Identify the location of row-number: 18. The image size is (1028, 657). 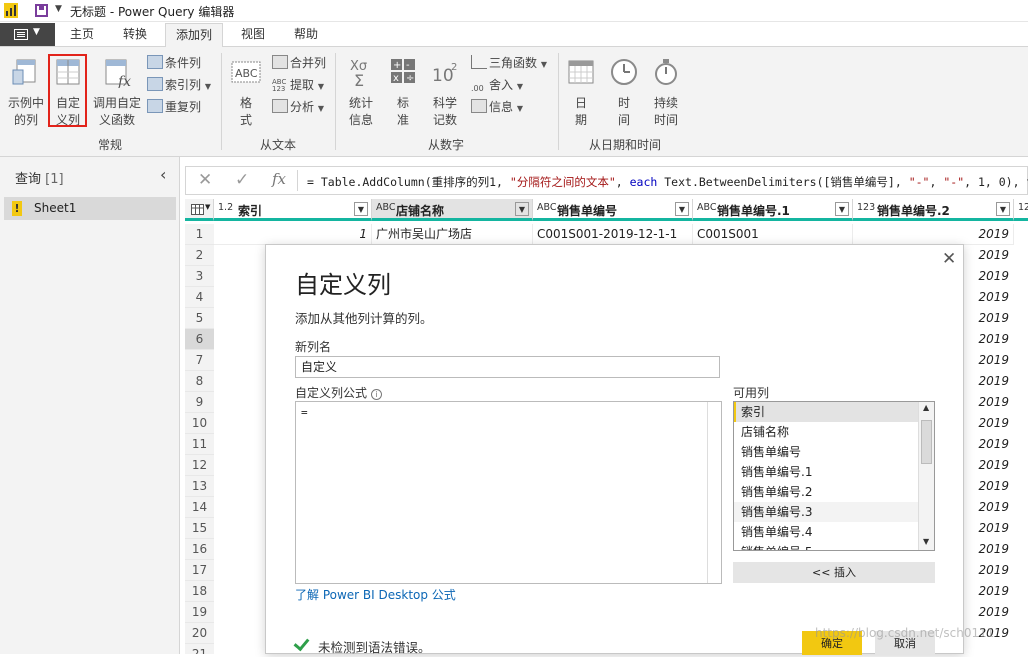
(199, 591).